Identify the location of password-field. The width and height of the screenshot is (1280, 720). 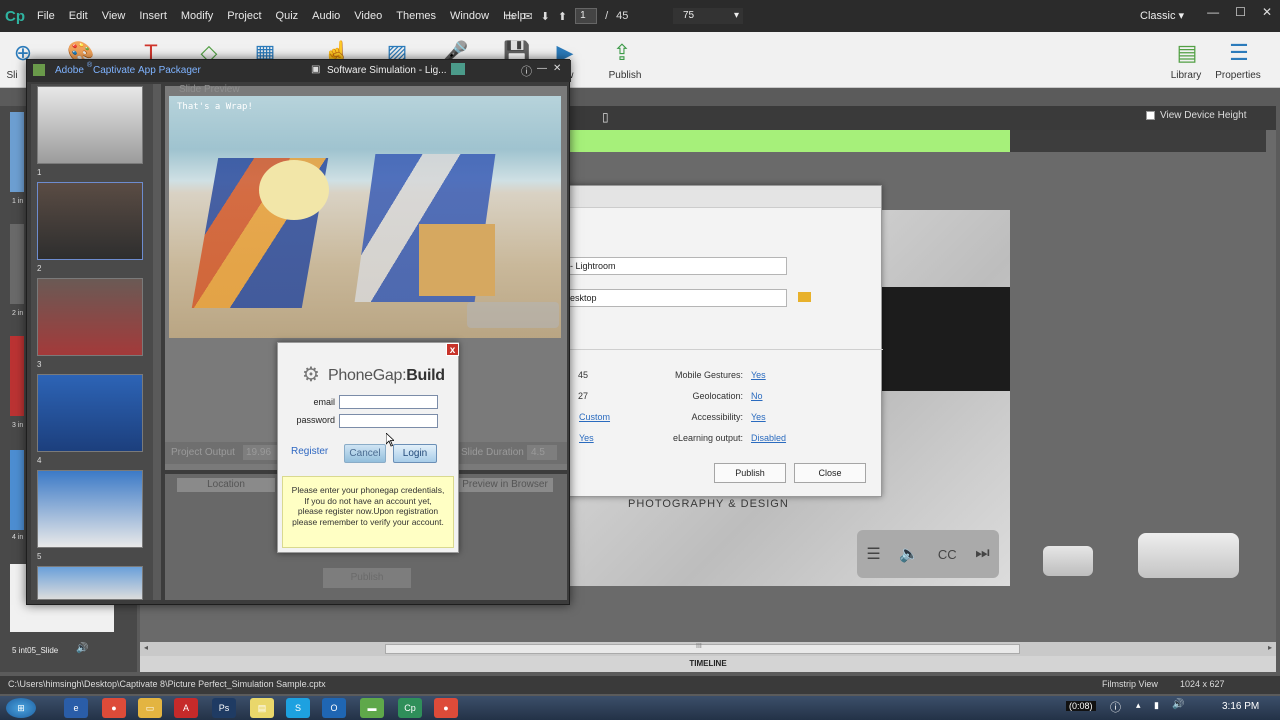
(388, 421).